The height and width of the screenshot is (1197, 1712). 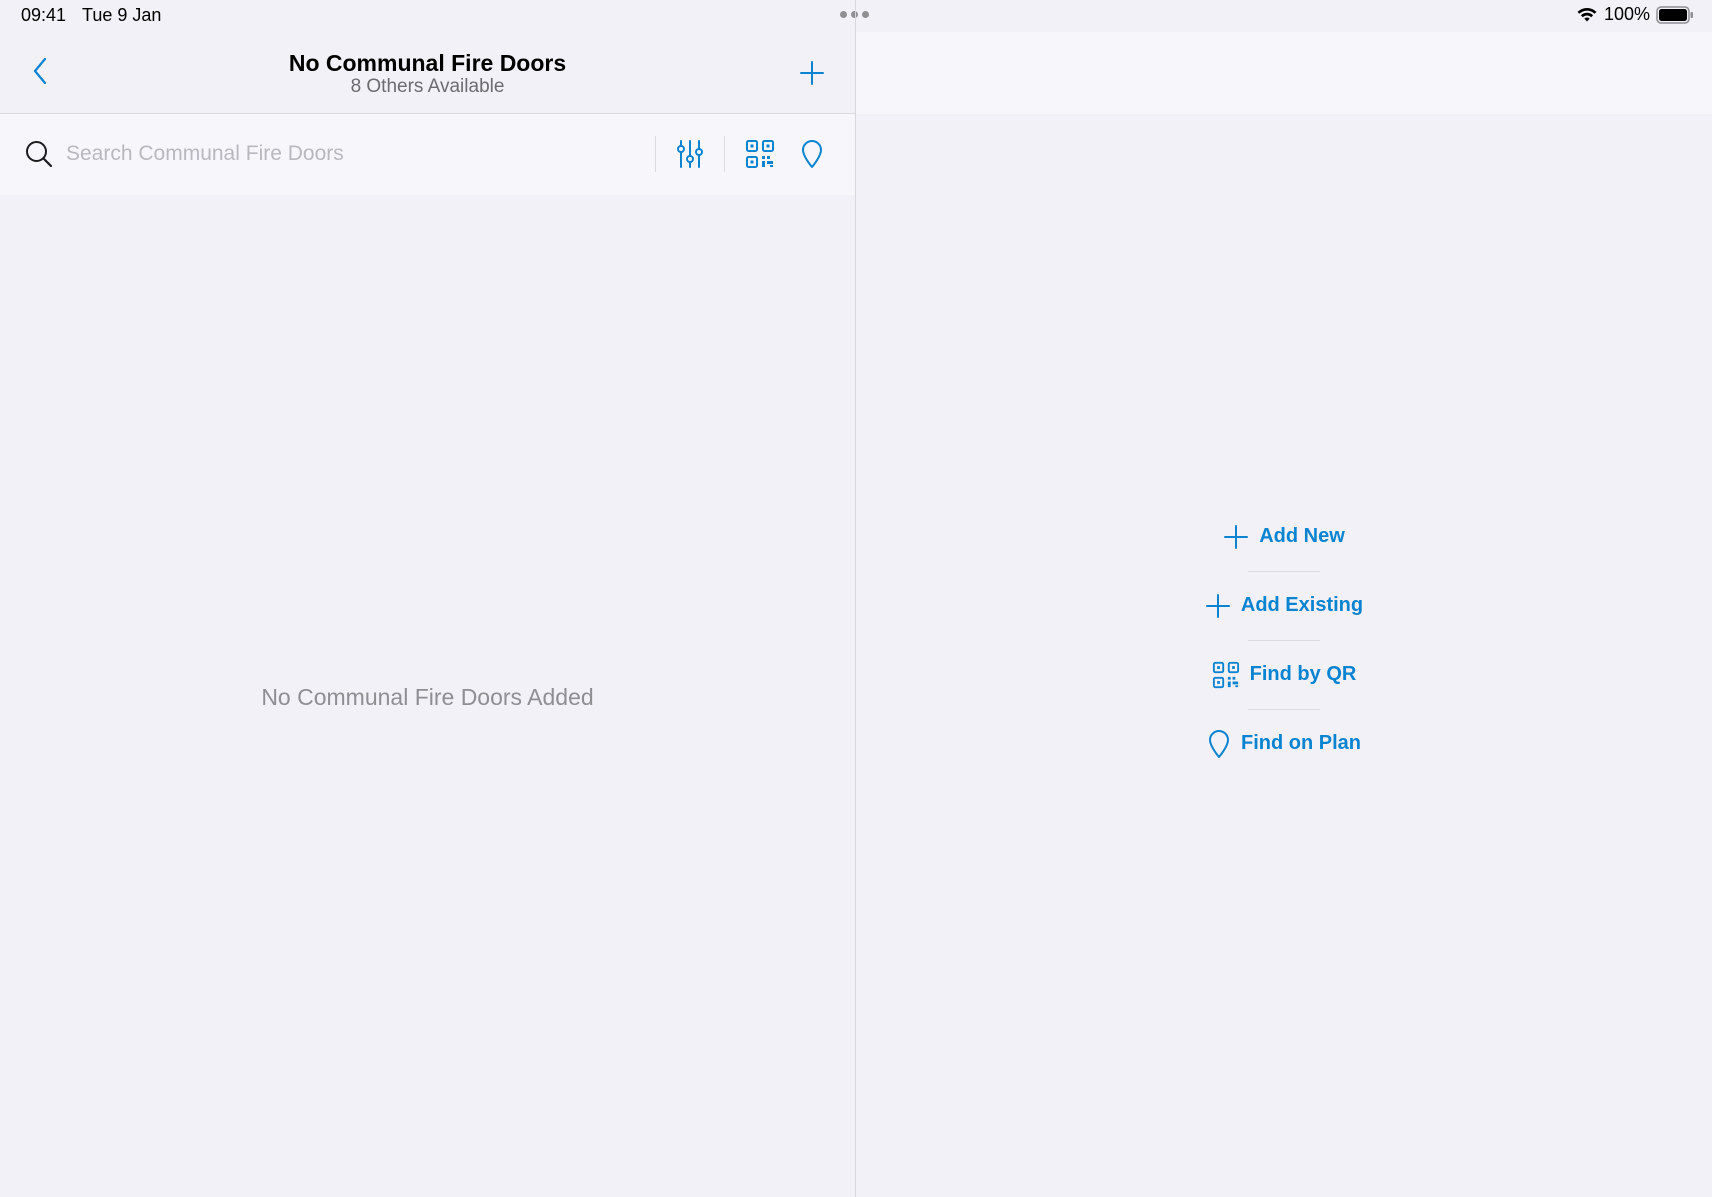 I want to click on filter-button, so click(x=690, y=154).